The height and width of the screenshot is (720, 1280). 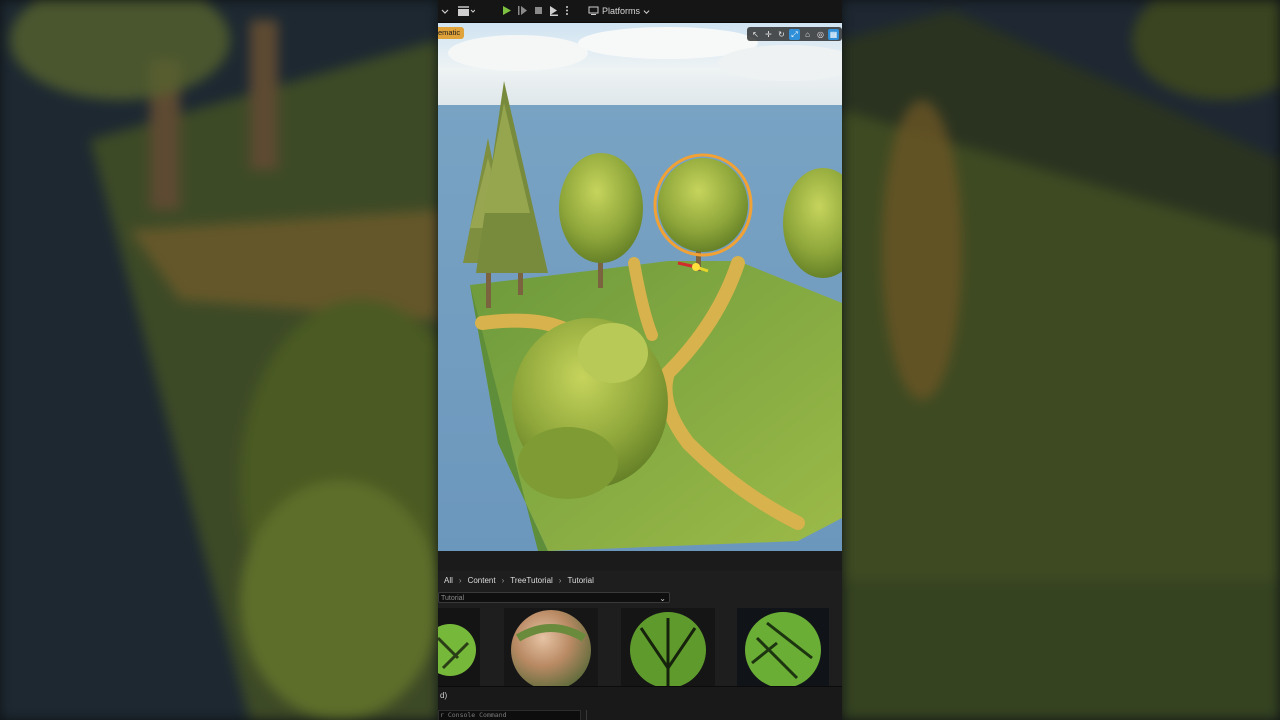 I want to click on play-options-menu-icon, so click(x=567, y=10).